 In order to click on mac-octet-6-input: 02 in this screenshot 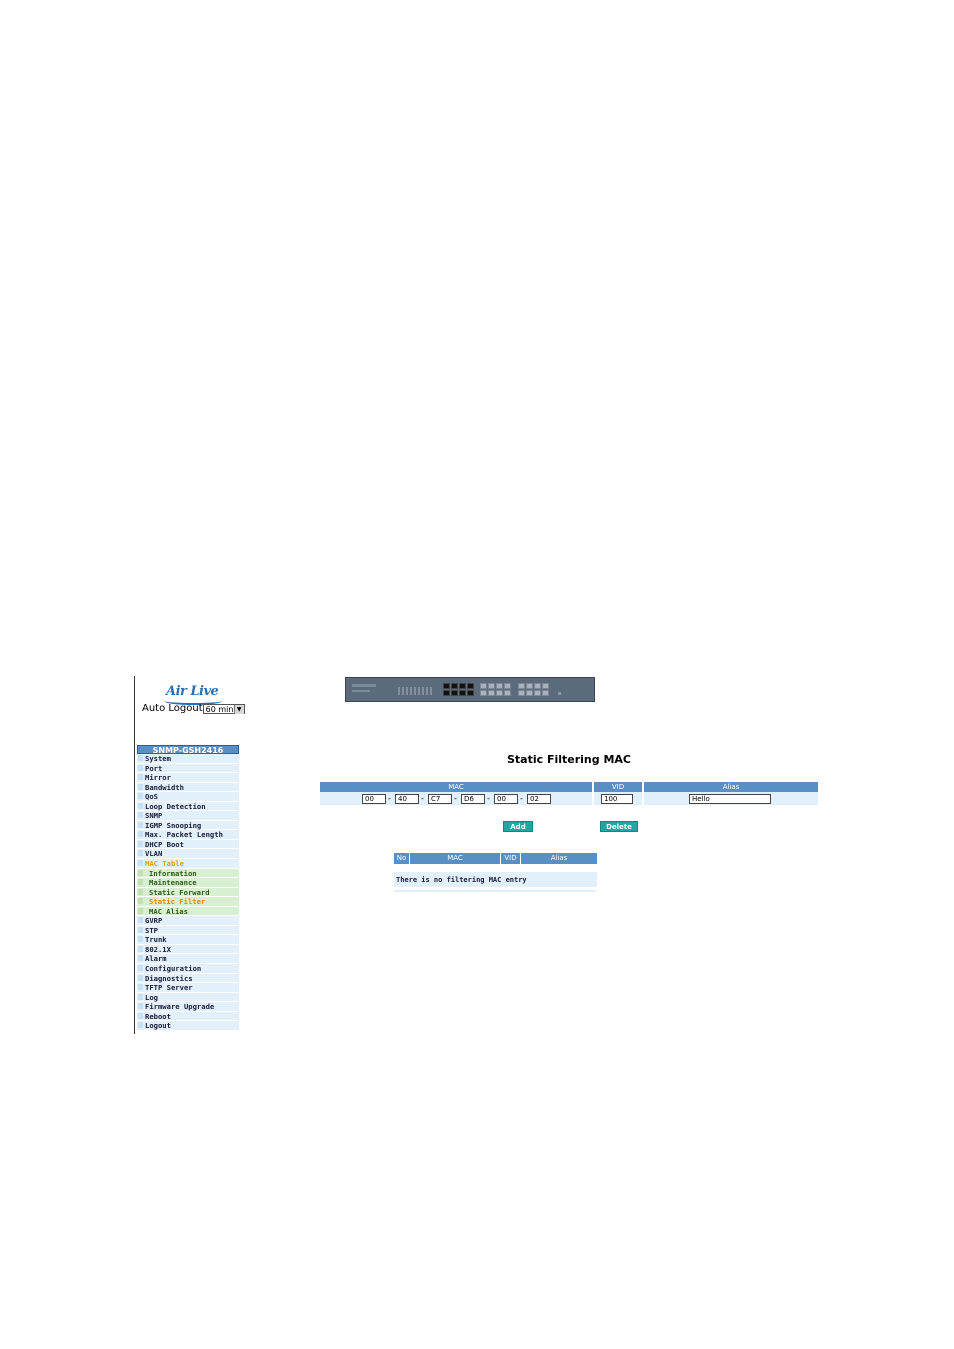, I will do `click(539, 798)`.